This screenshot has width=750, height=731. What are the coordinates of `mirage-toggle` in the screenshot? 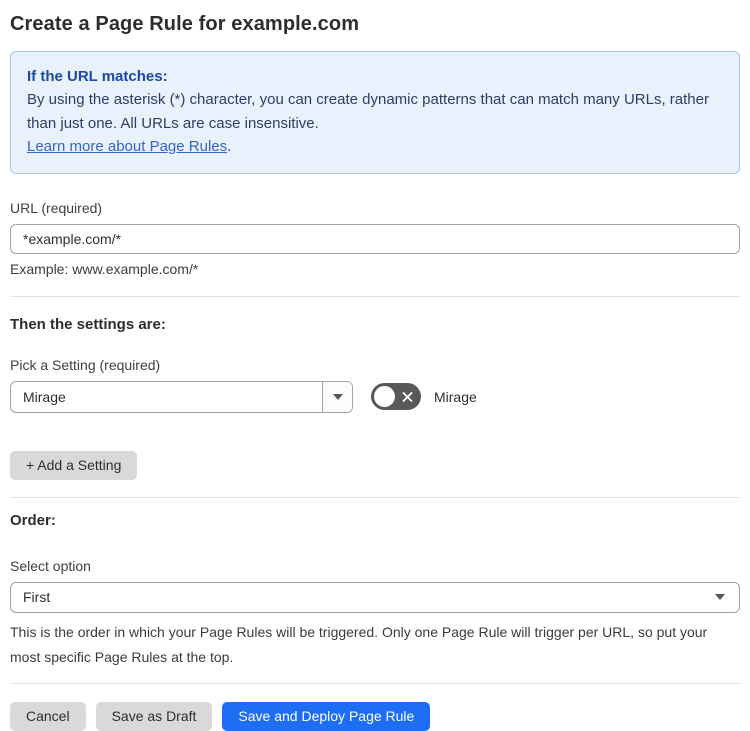 It's located at (396, 396).